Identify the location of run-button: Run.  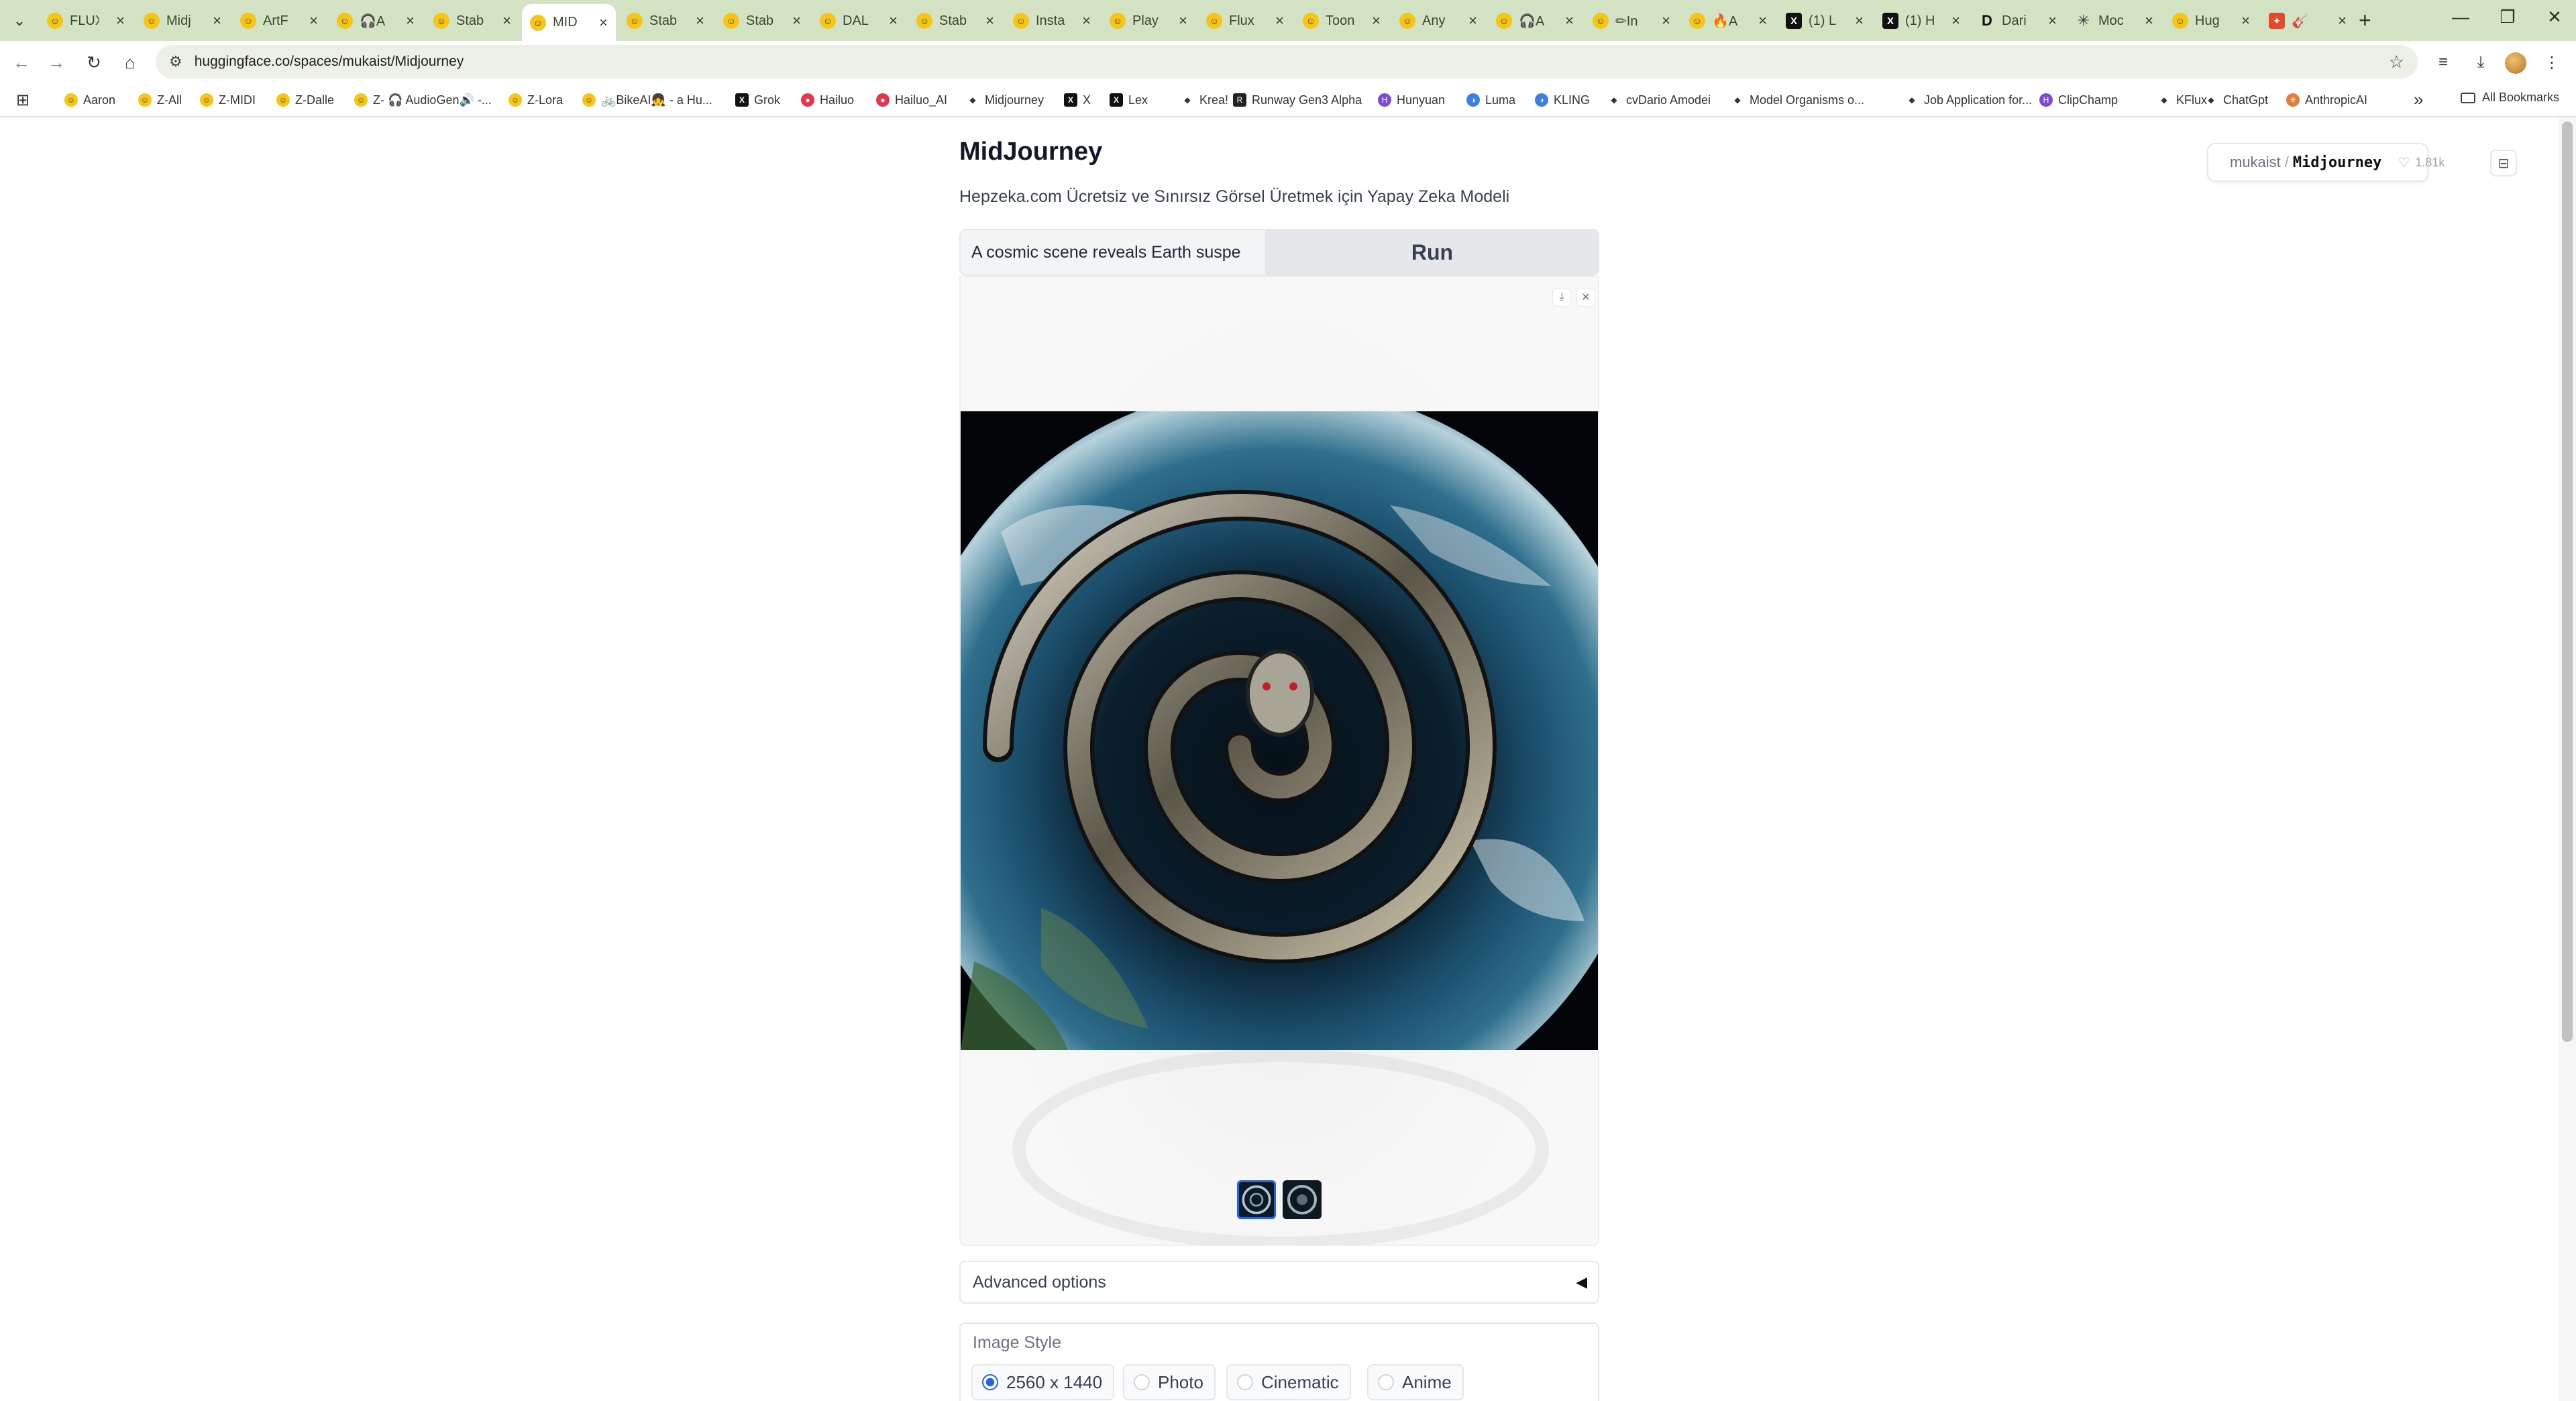
(1432, 252).